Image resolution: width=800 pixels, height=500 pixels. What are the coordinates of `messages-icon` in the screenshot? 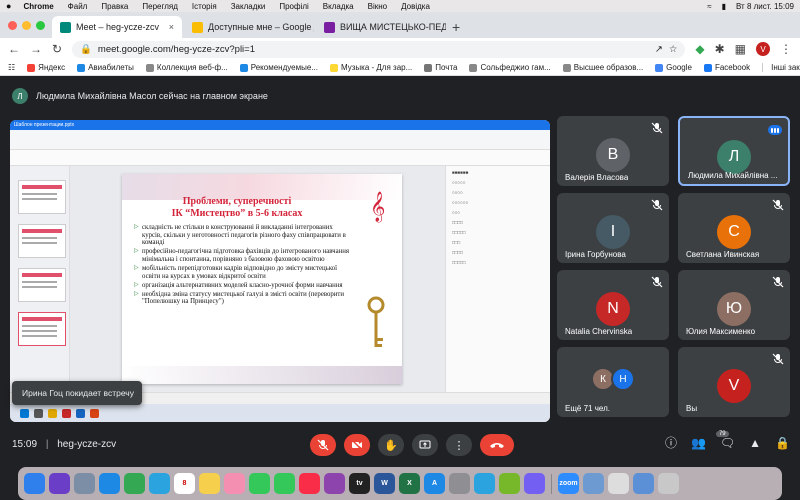 It's located at (284, 483).